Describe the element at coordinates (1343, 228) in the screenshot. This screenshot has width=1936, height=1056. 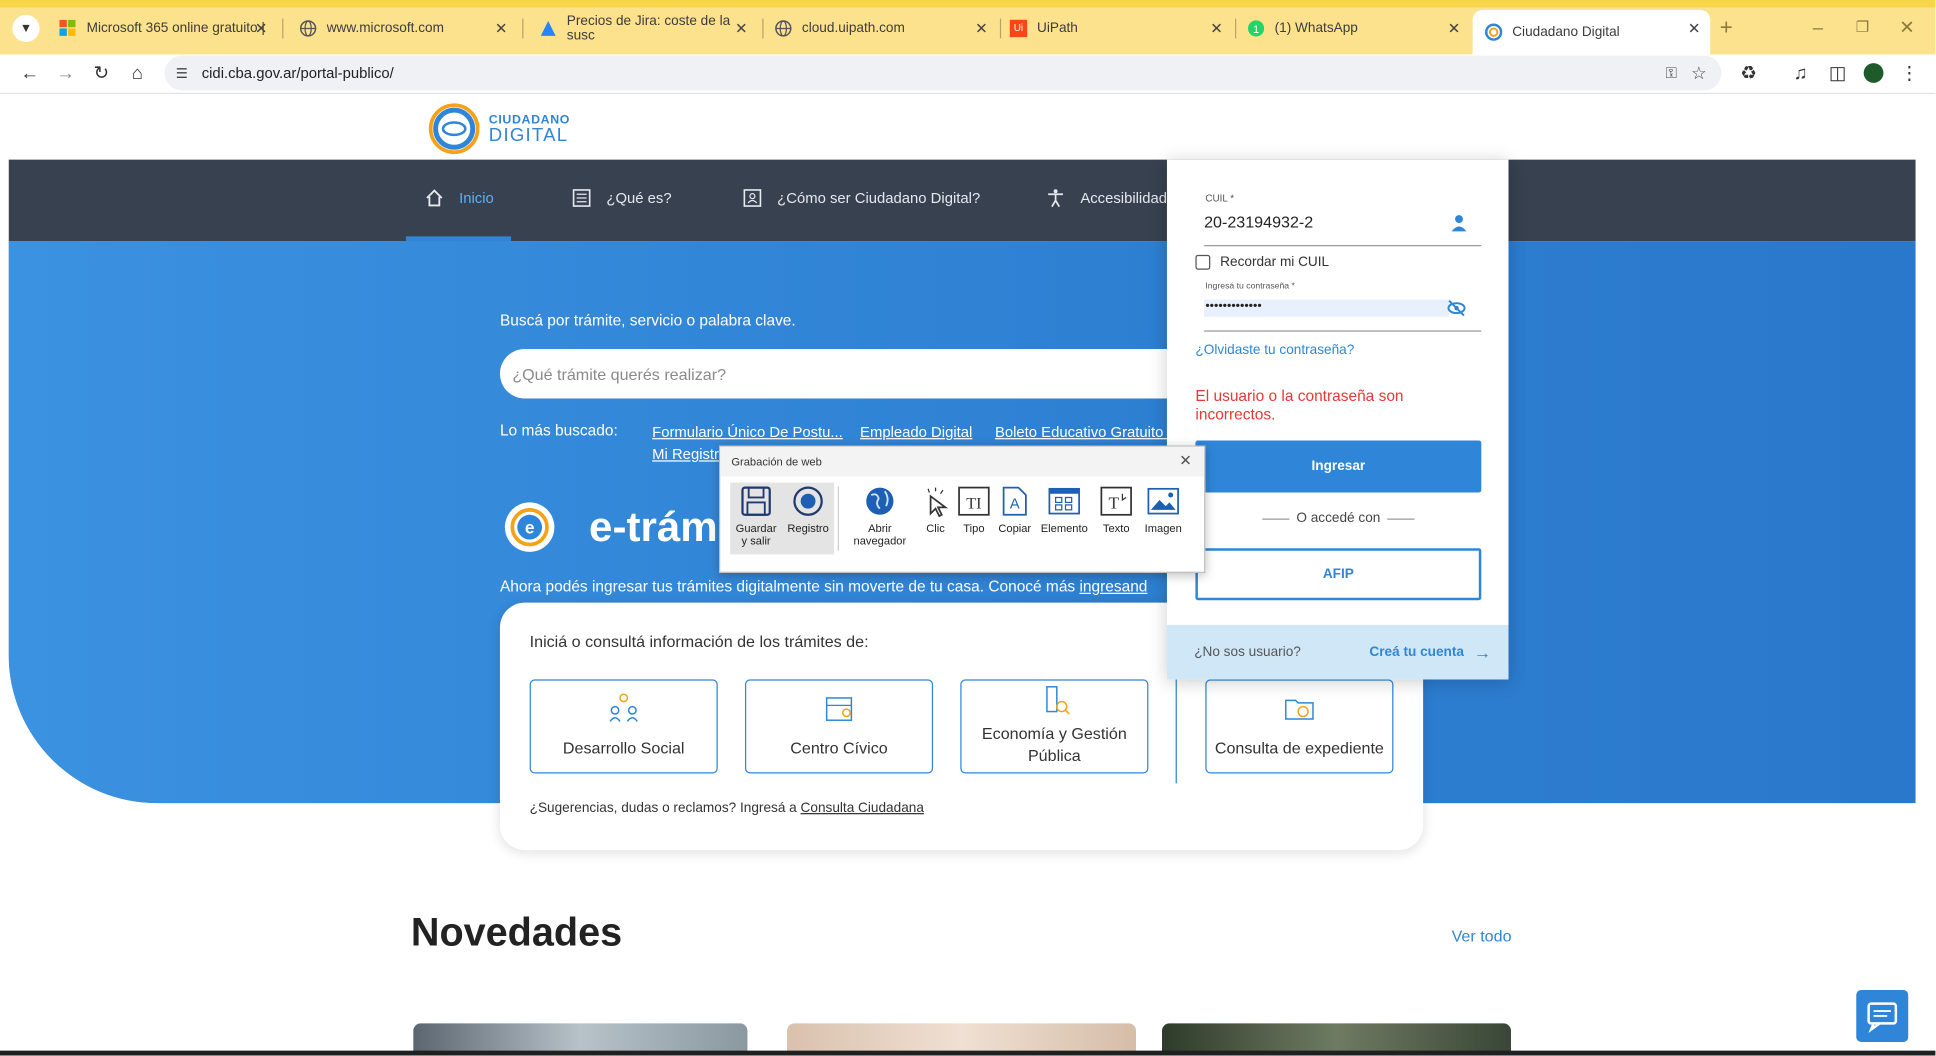
I see `cuil-field: 20-23194932-2` at that location.